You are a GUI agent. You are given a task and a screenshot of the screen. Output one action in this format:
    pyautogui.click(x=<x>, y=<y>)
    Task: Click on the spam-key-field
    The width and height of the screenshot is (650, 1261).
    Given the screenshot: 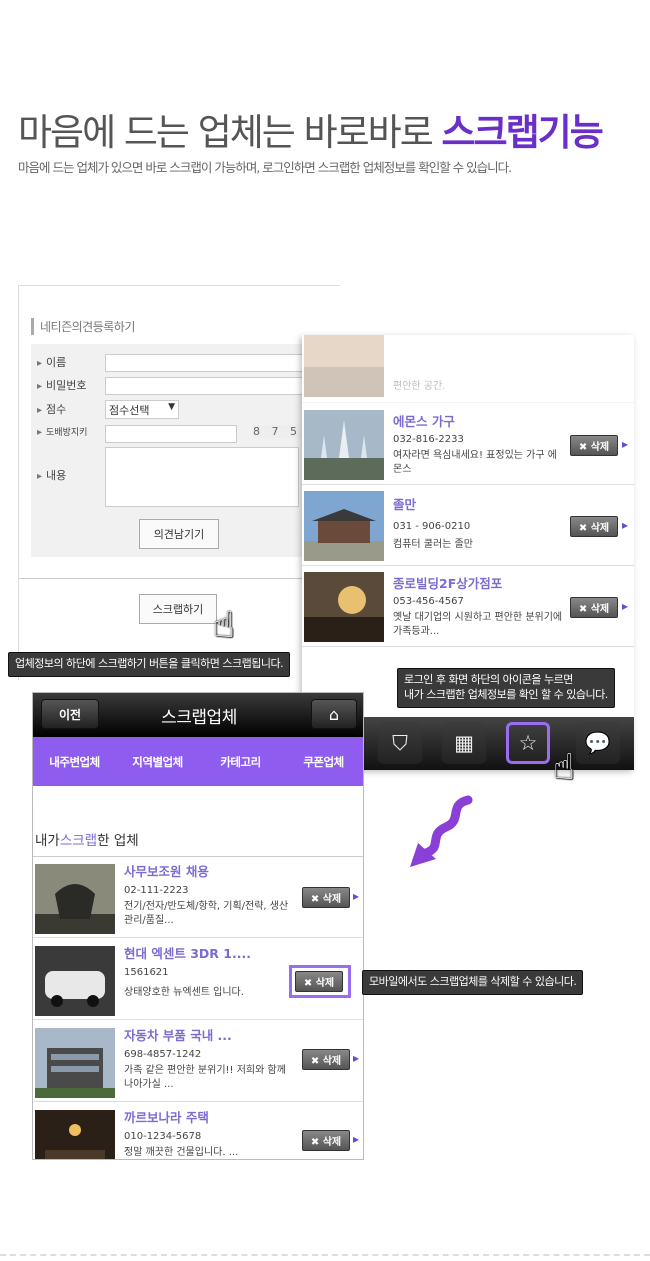 What is the action you would take?
    pyautogui.click(x=171, y=434)
    